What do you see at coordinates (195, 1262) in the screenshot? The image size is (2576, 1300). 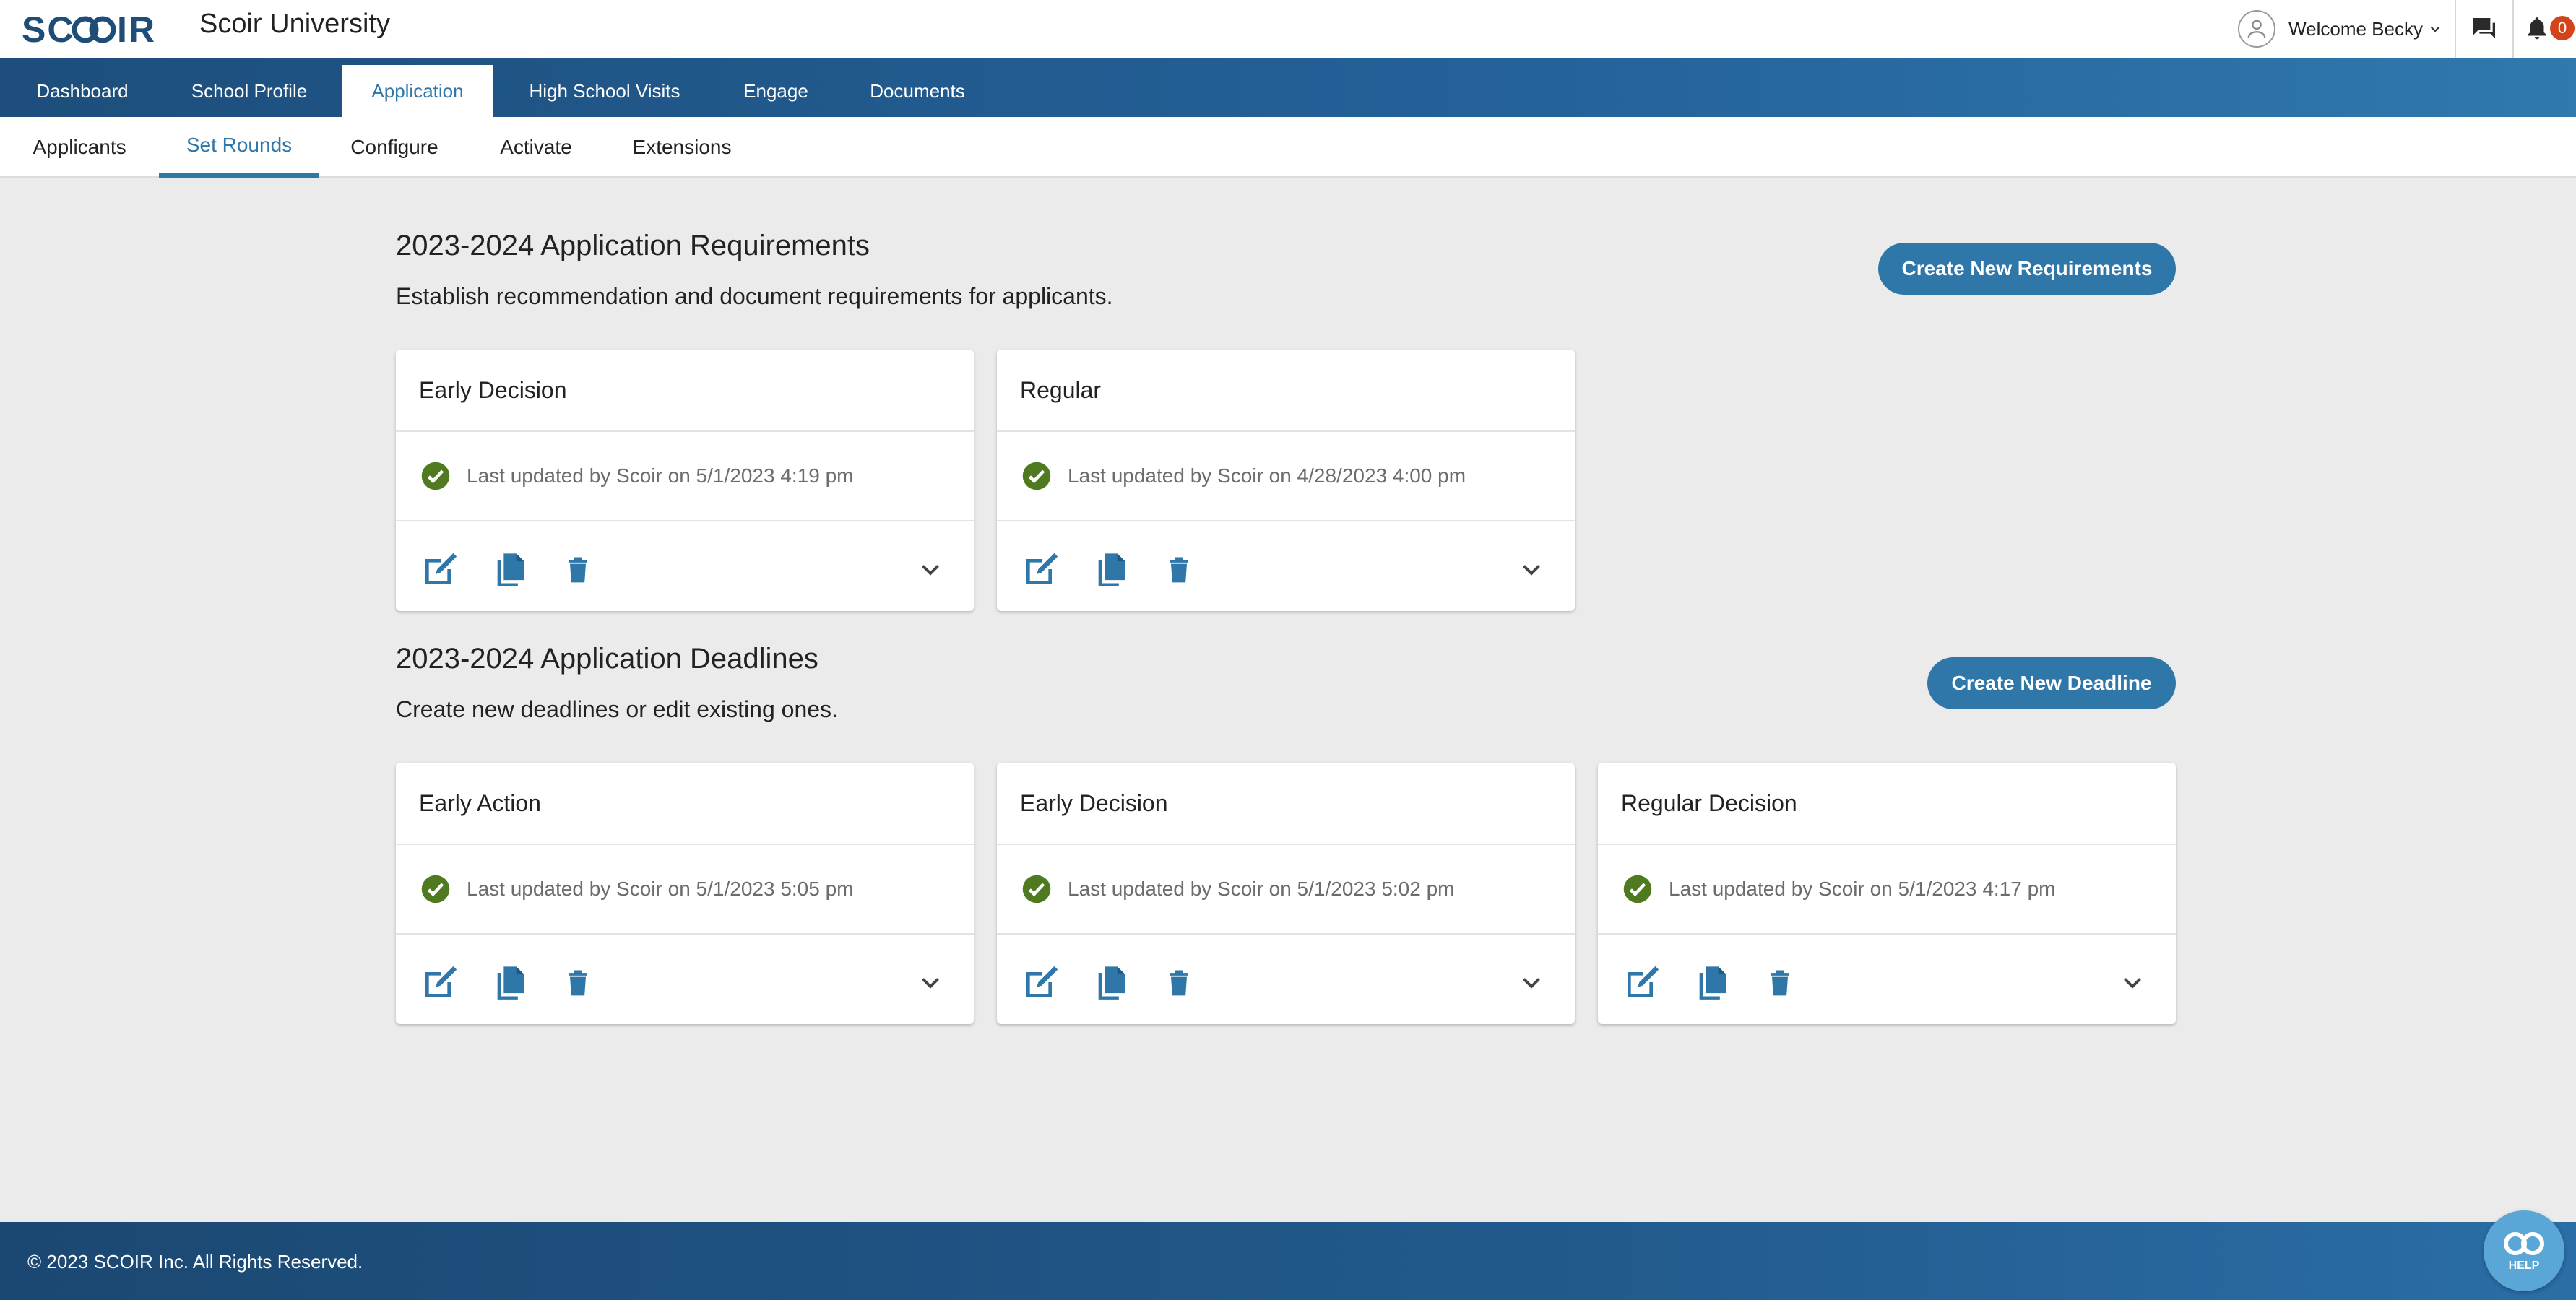 I see `footer-copyright: © 2023 SCOIR Inc. All Rights Reserved.` at bounding box center [195, 1262].